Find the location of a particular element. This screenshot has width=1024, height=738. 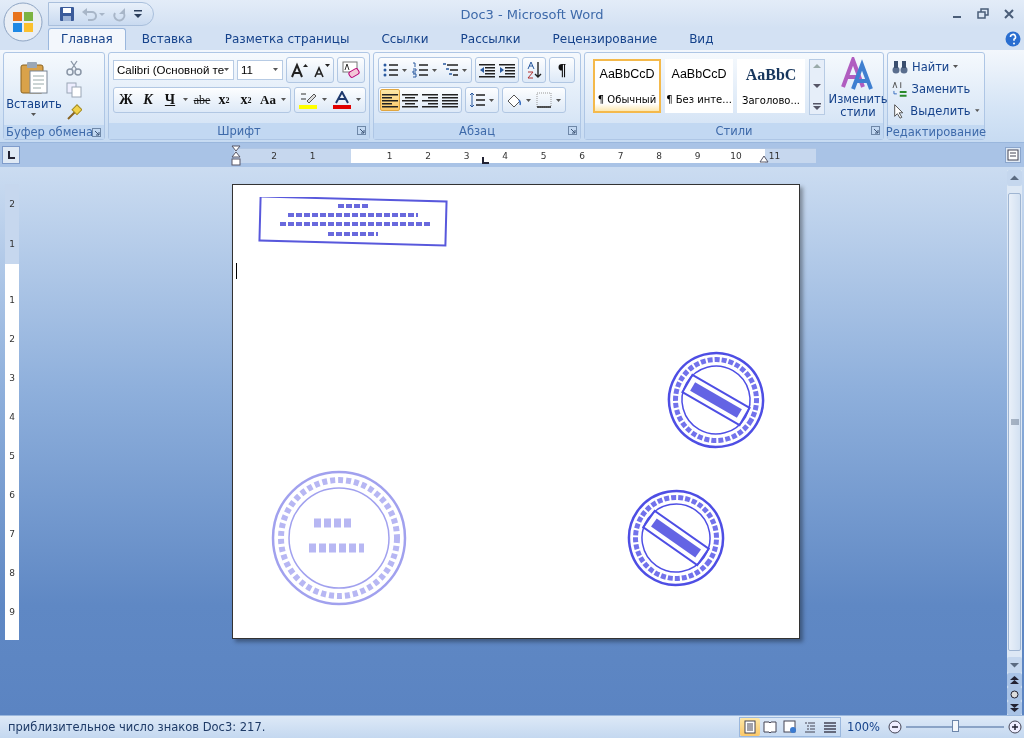

zoom-in-button is located at coordinates (1015, 727).